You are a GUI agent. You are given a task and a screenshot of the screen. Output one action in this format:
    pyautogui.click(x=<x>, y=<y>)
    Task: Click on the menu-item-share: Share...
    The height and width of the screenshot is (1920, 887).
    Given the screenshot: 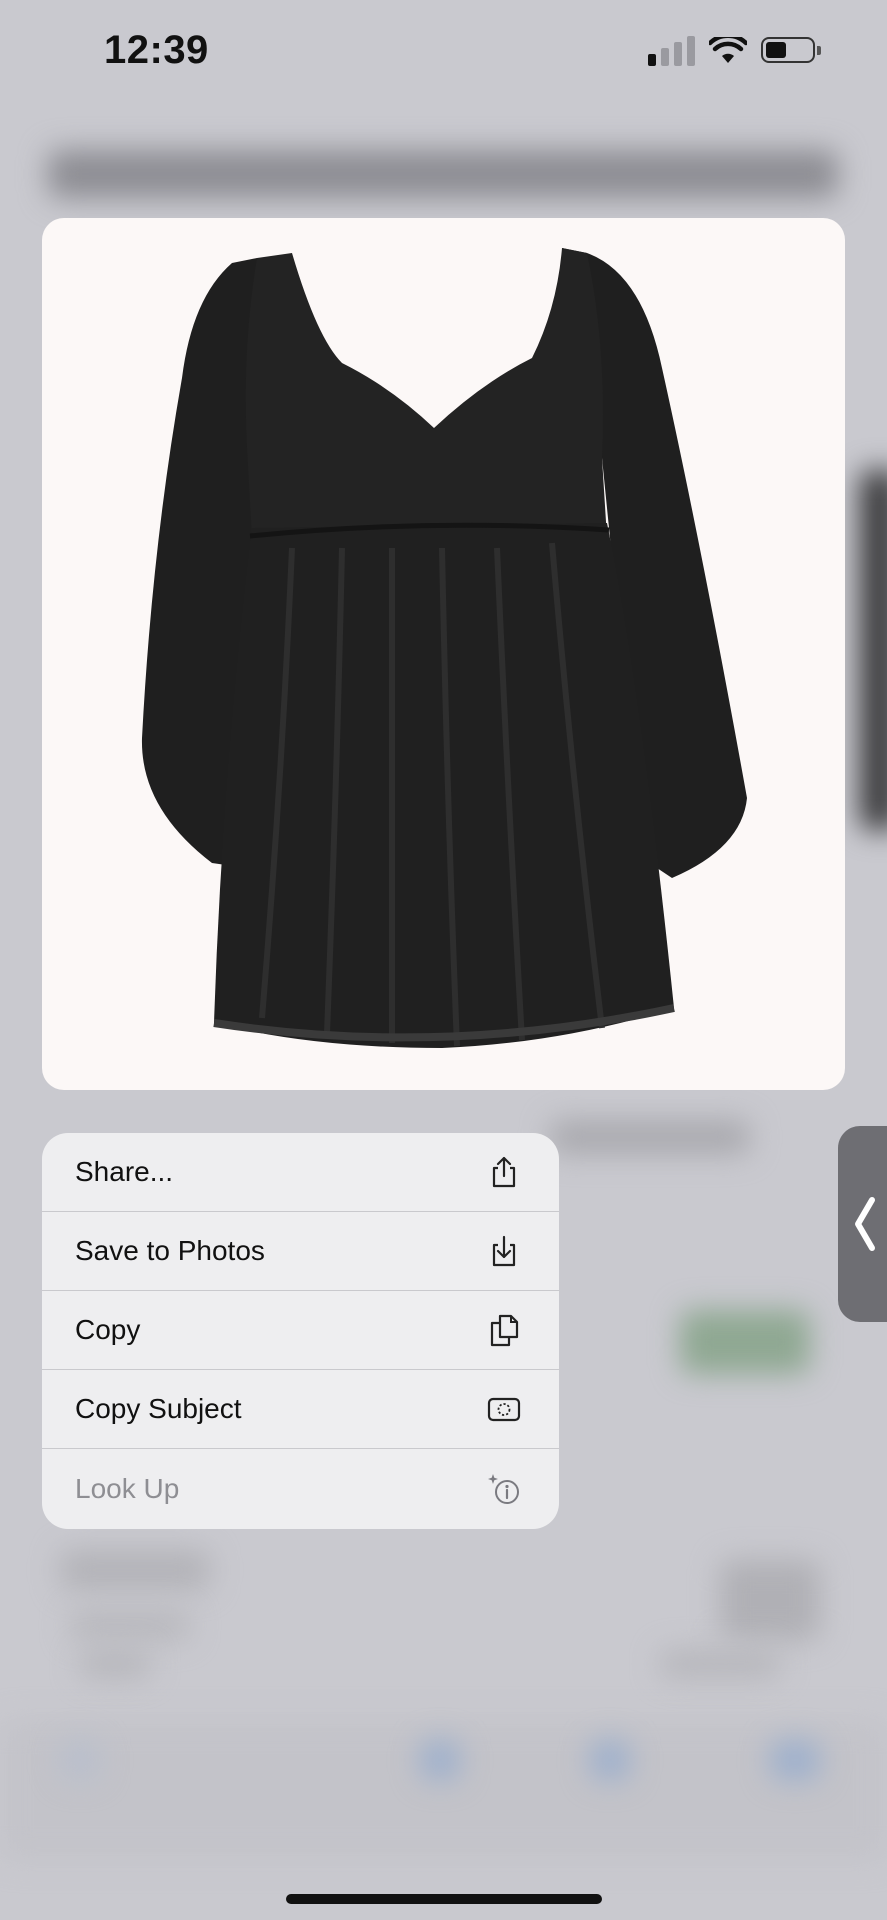 What is the action you would take?
    pyautogui.click(x=300, y=1172)
    